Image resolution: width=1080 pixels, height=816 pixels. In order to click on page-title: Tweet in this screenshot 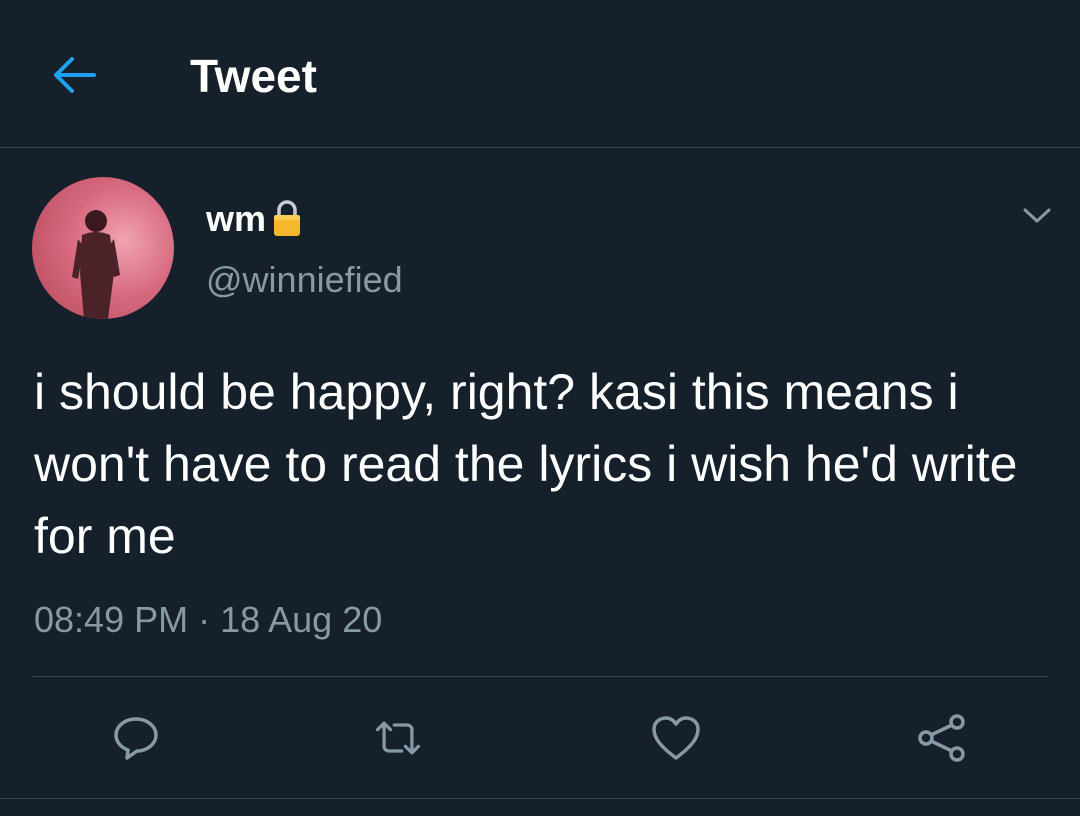, I will do `click(253, 76)`.